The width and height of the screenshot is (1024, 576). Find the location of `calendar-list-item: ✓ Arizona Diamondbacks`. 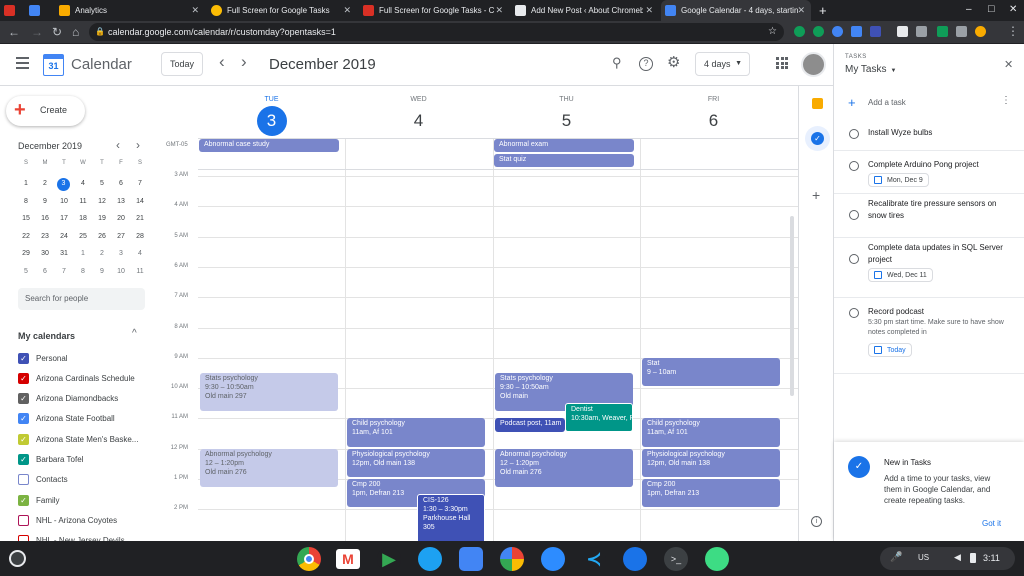

calendar-list-item: ✓ Arizona Diamondbacks is located at coordinates (68, 399).